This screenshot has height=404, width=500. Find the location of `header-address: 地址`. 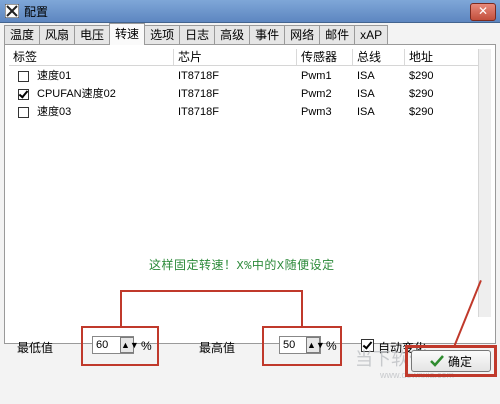

header-address: 地址 is located at coordinates (443, 57).